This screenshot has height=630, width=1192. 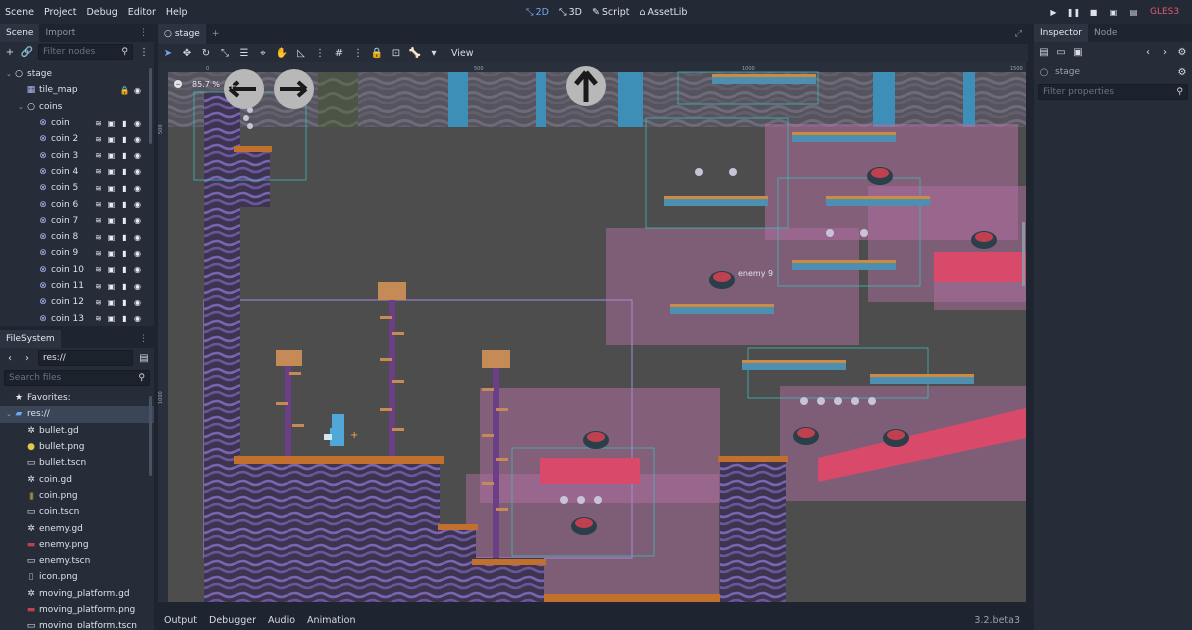 What do you see at coordinates (331, 620) in the screenshot?
I see `tab-animation: Animation` at bounding box center [331, 620].